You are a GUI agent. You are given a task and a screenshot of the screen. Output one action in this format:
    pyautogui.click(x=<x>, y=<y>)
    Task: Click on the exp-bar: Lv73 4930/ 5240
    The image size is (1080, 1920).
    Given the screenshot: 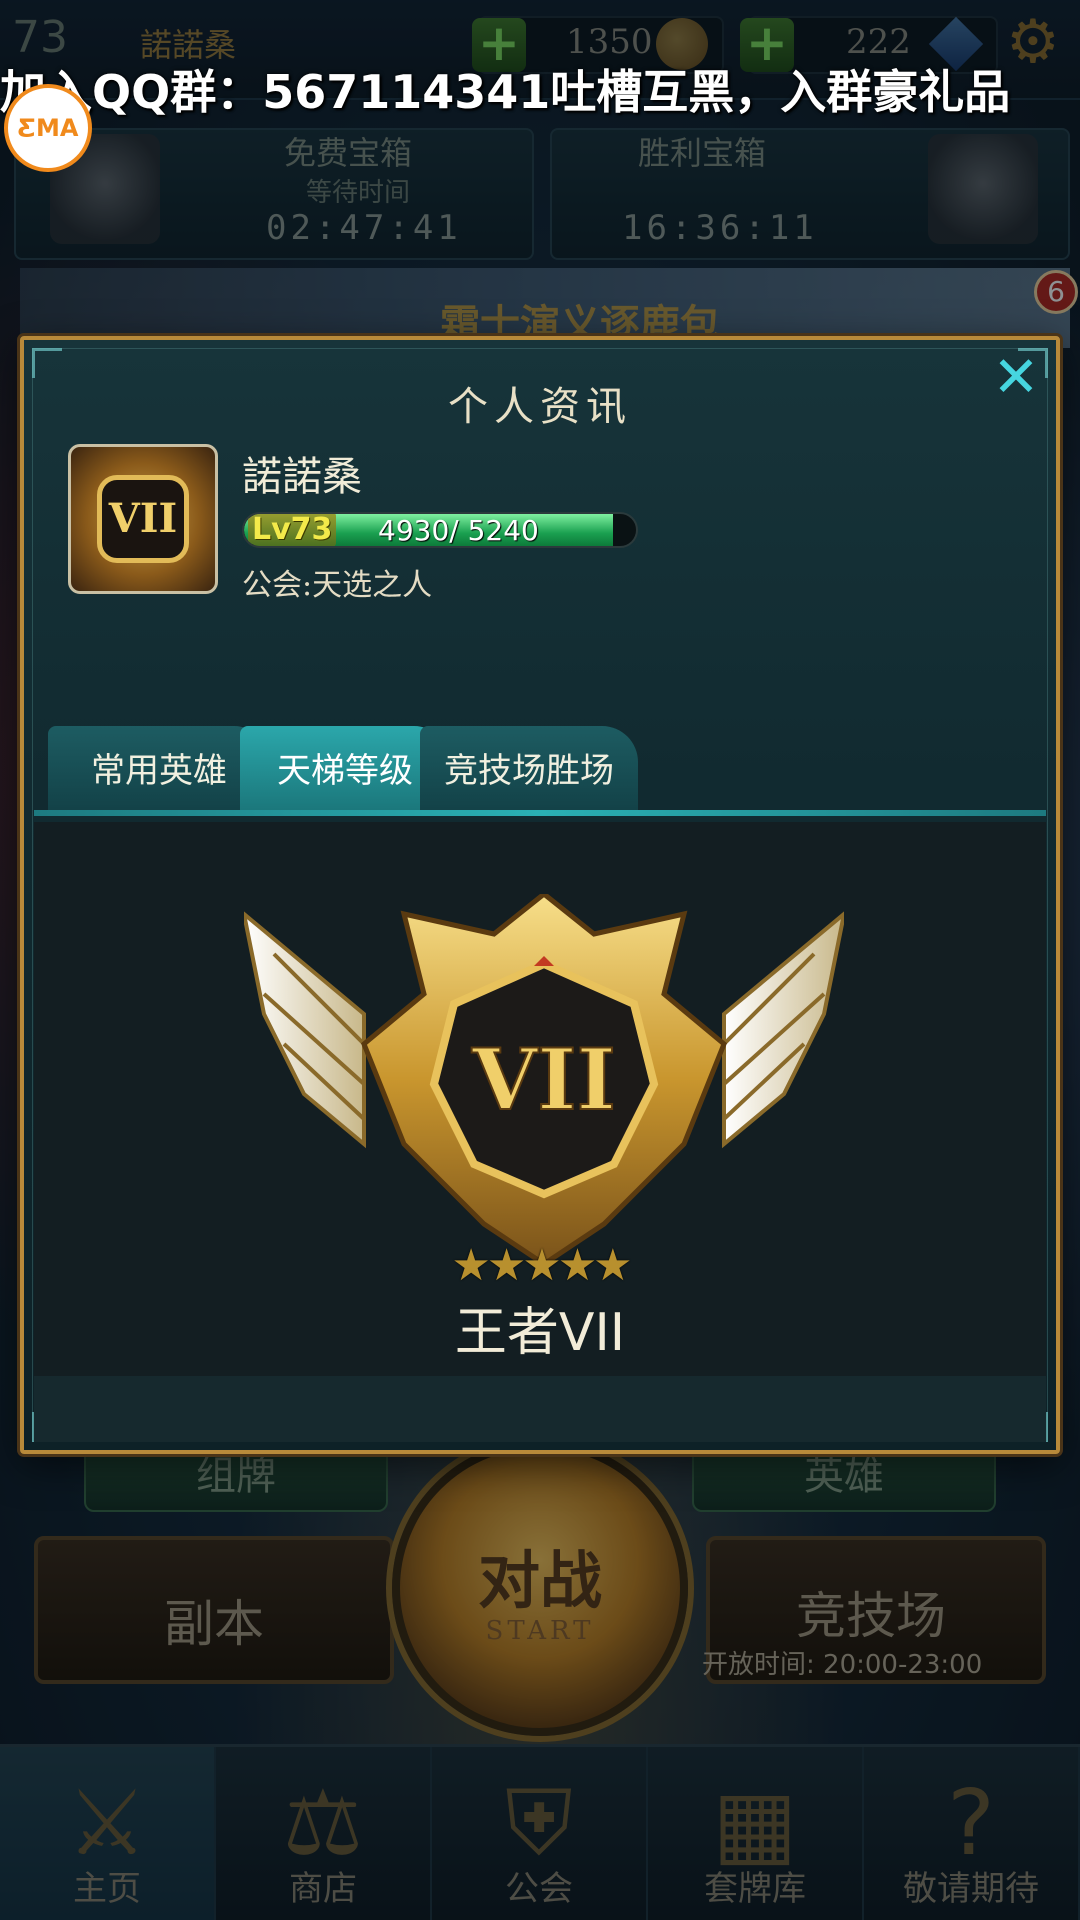 What is the action you would take?
    pyautogui.click(x=440, y=530)
    